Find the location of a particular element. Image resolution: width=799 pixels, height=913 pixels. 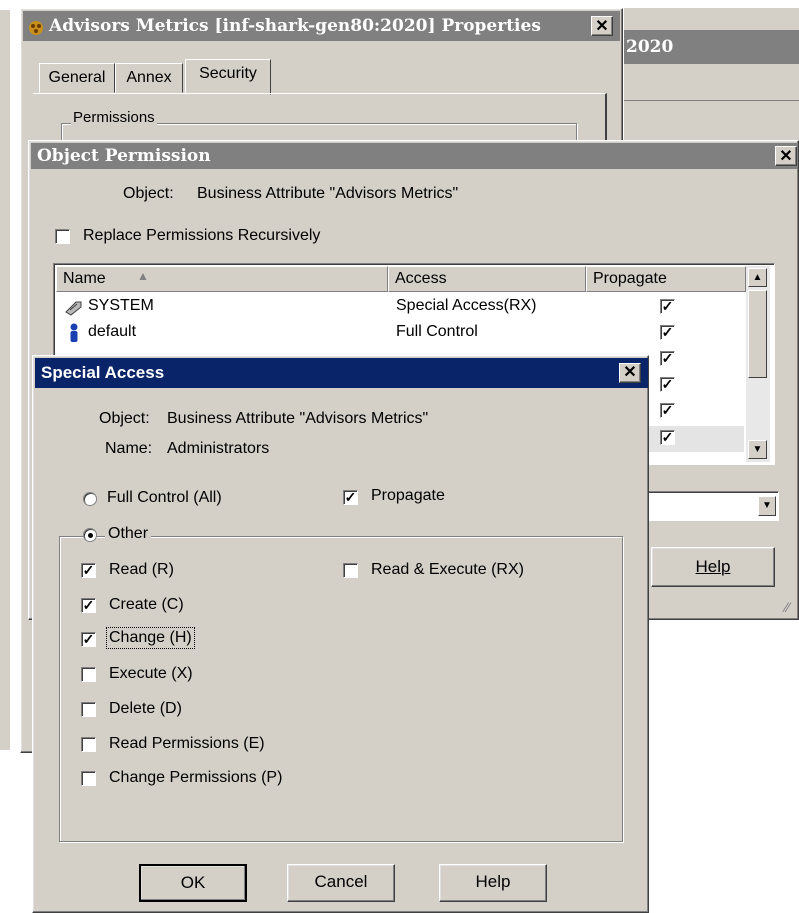

column-header-propagate: Propagate is located at coordinates (666, 279).